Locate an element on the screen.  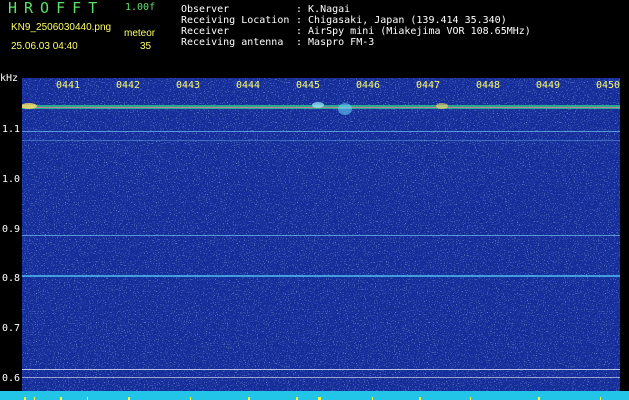
datetime: 25.06.03 04:40 is located at coordinates (44, 46).